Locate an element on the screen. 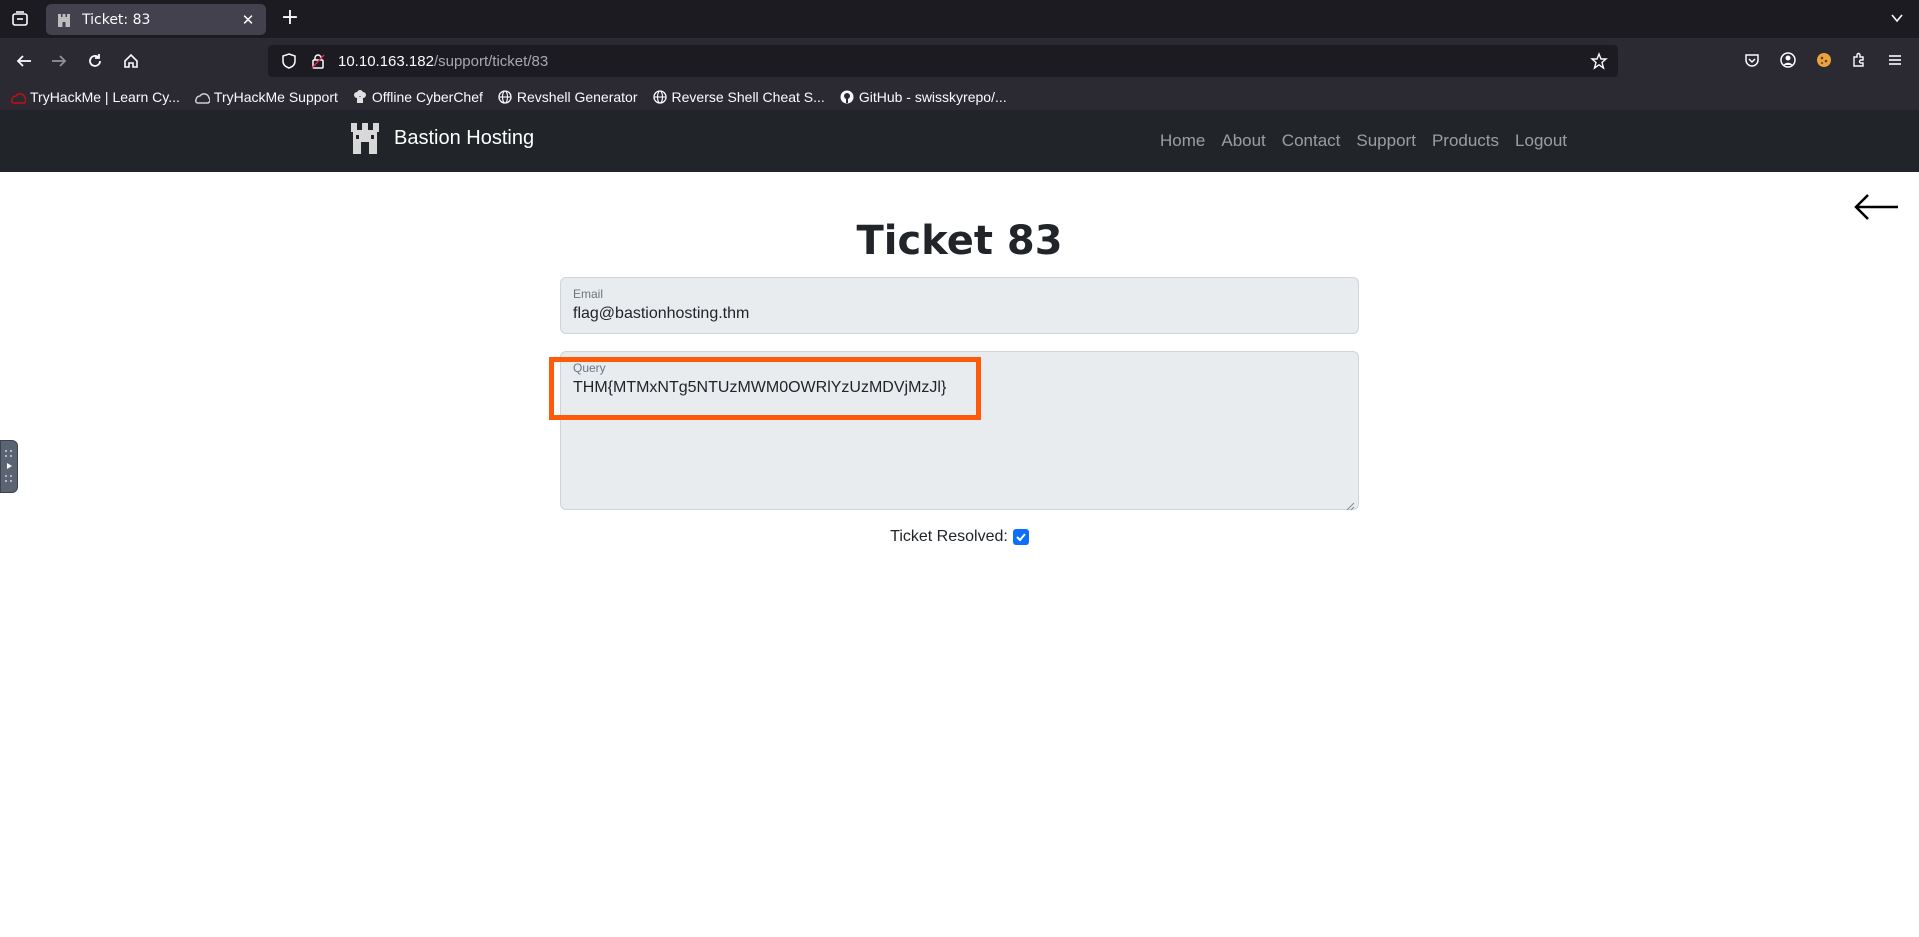  bookmark-tryhackme-support: TryHackMe Support is located at coordinates (266, 97).